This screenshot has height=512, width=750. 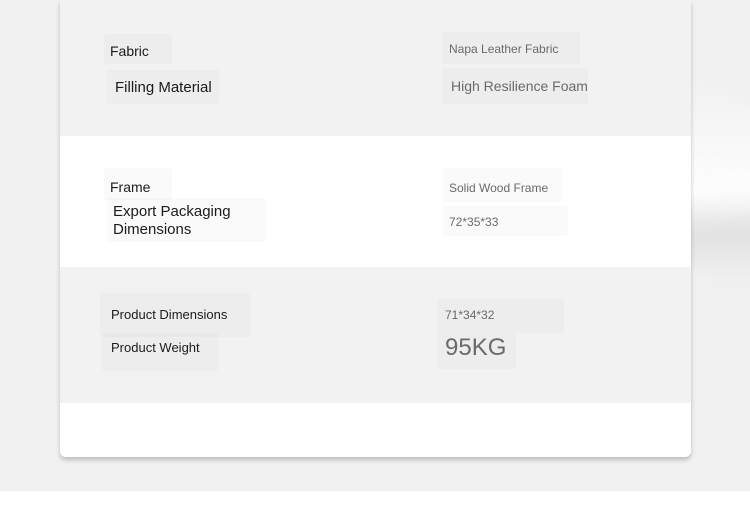 I want to click on filling-material-label: Filling Material, so click(x=163, y=87).